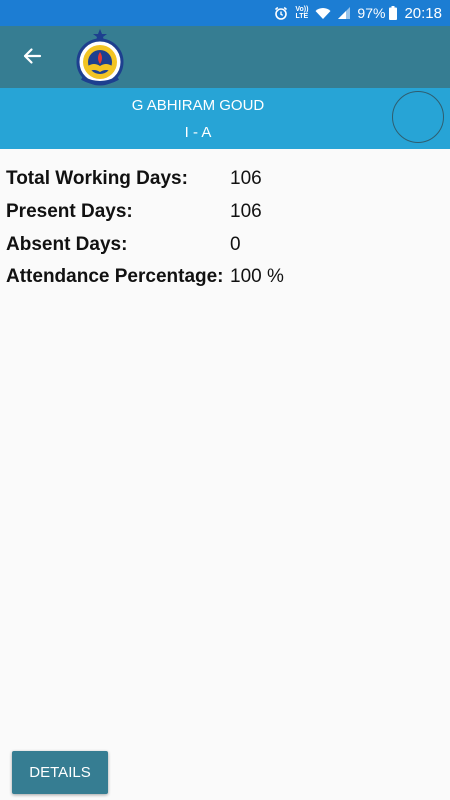 The image size is (450, 800). What do you see at coordinates (115, 277) in the screenshot?
I see `stat-label: Attendance Percentage:` at bounding box center [115, 277].